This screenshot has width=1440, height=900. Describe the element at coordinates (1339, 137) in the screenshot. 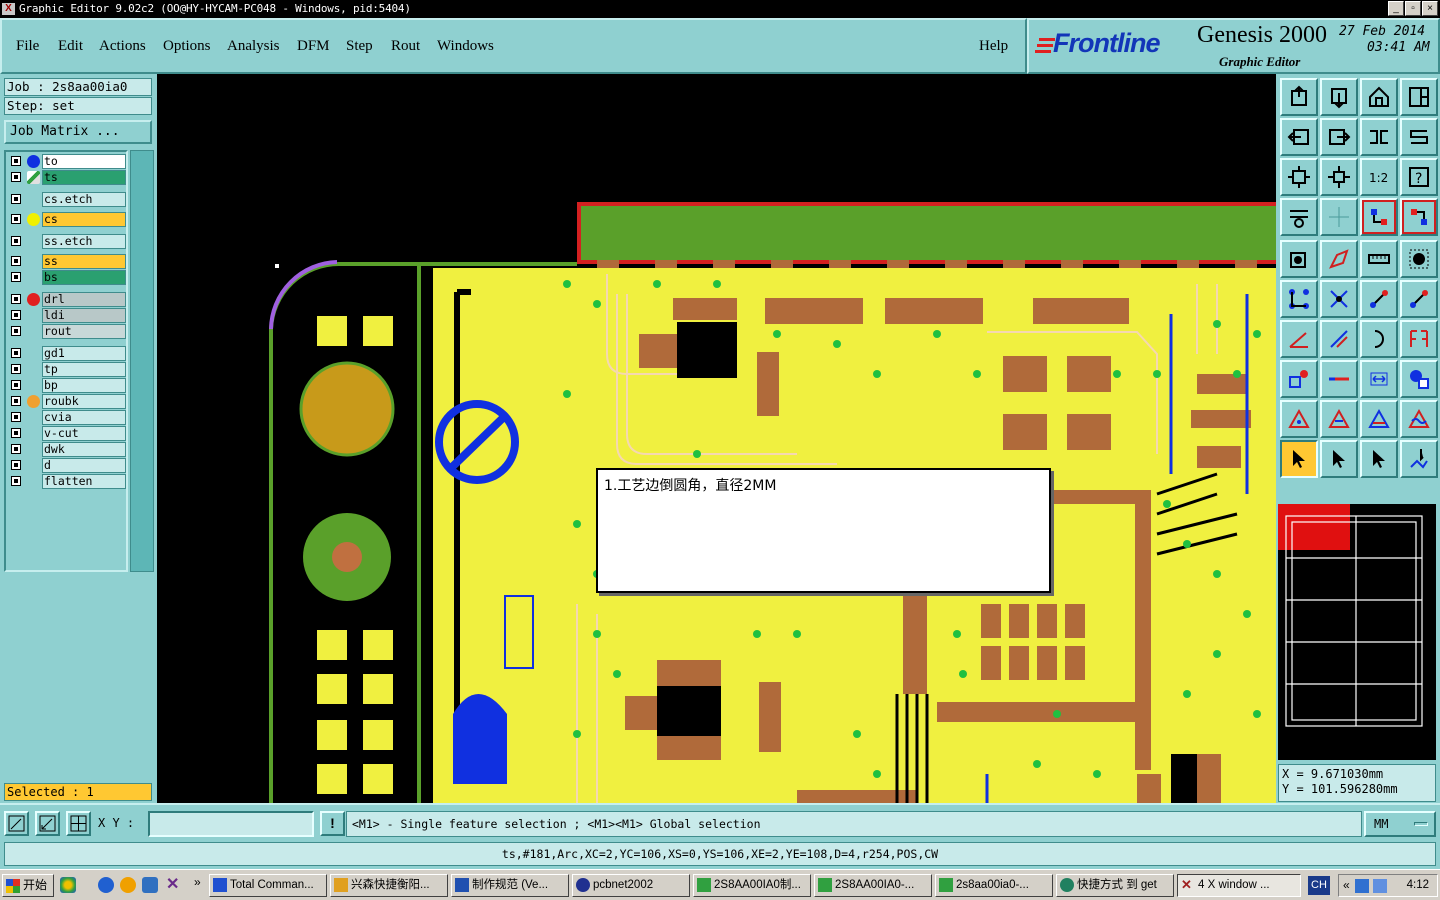

I see `pan-right-icon` at that location.